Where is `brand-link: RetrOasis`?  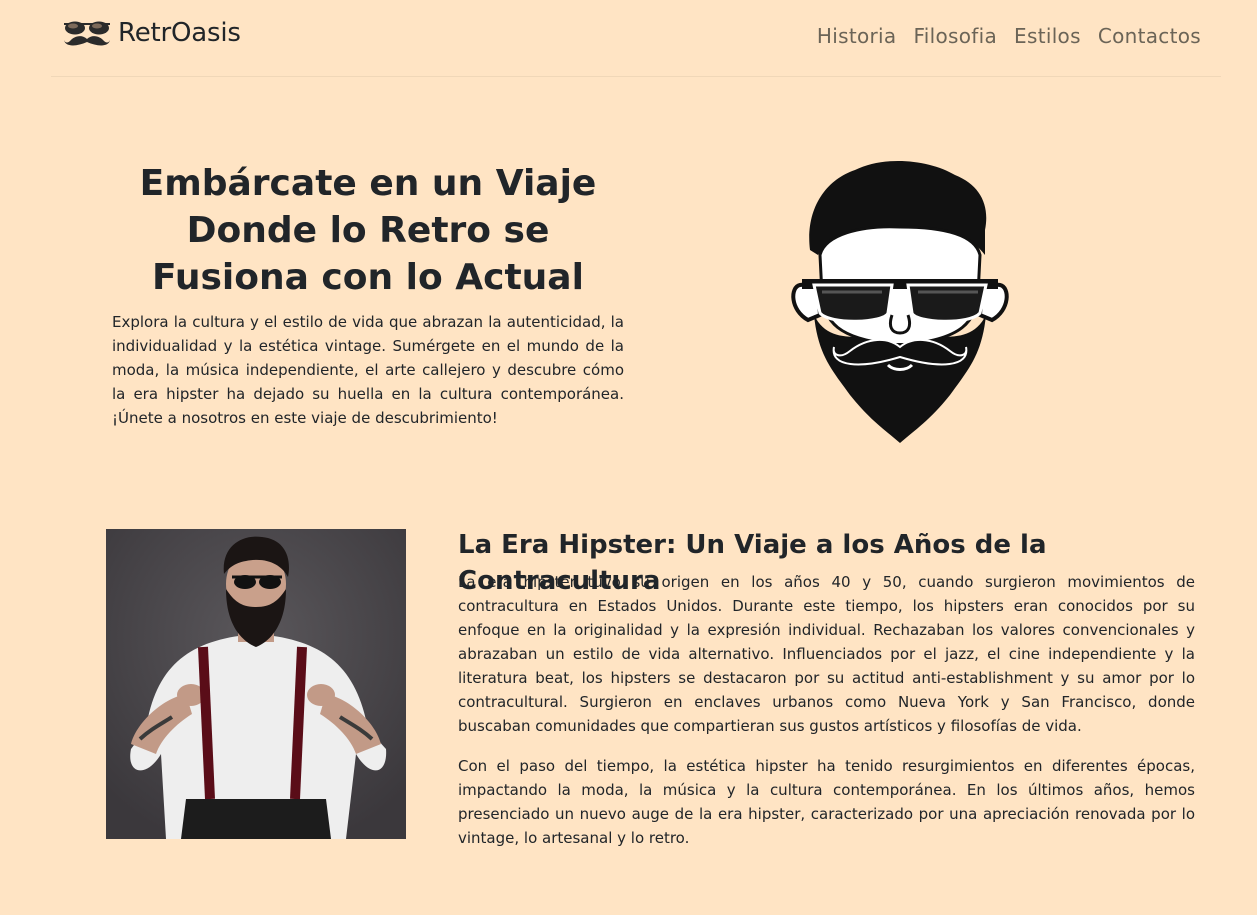 brand-link: RetrOasis is located at coordinates (151, 33).